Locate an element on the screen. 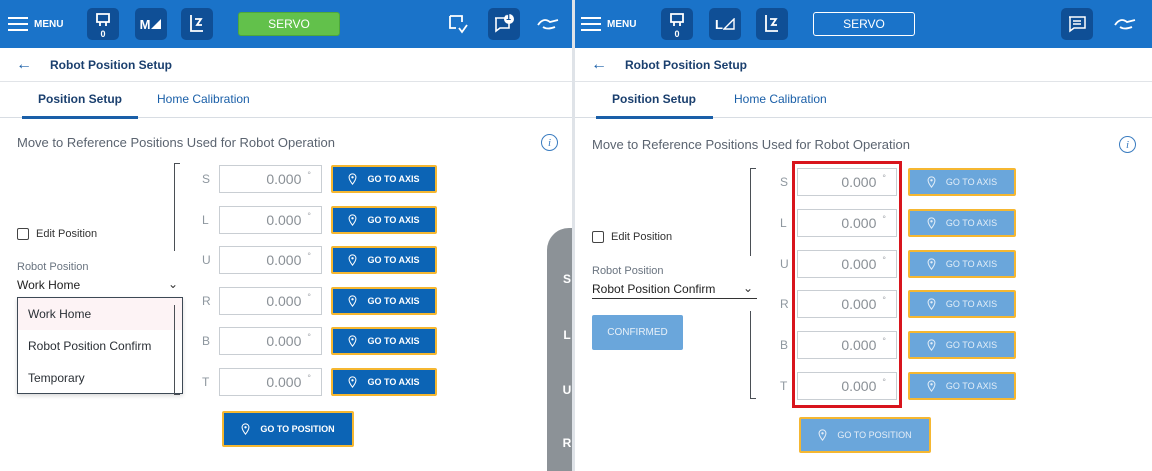 The height and width of the screenshot is (471, 1152). axis-label-l: L is located at coordinates (783, 222).